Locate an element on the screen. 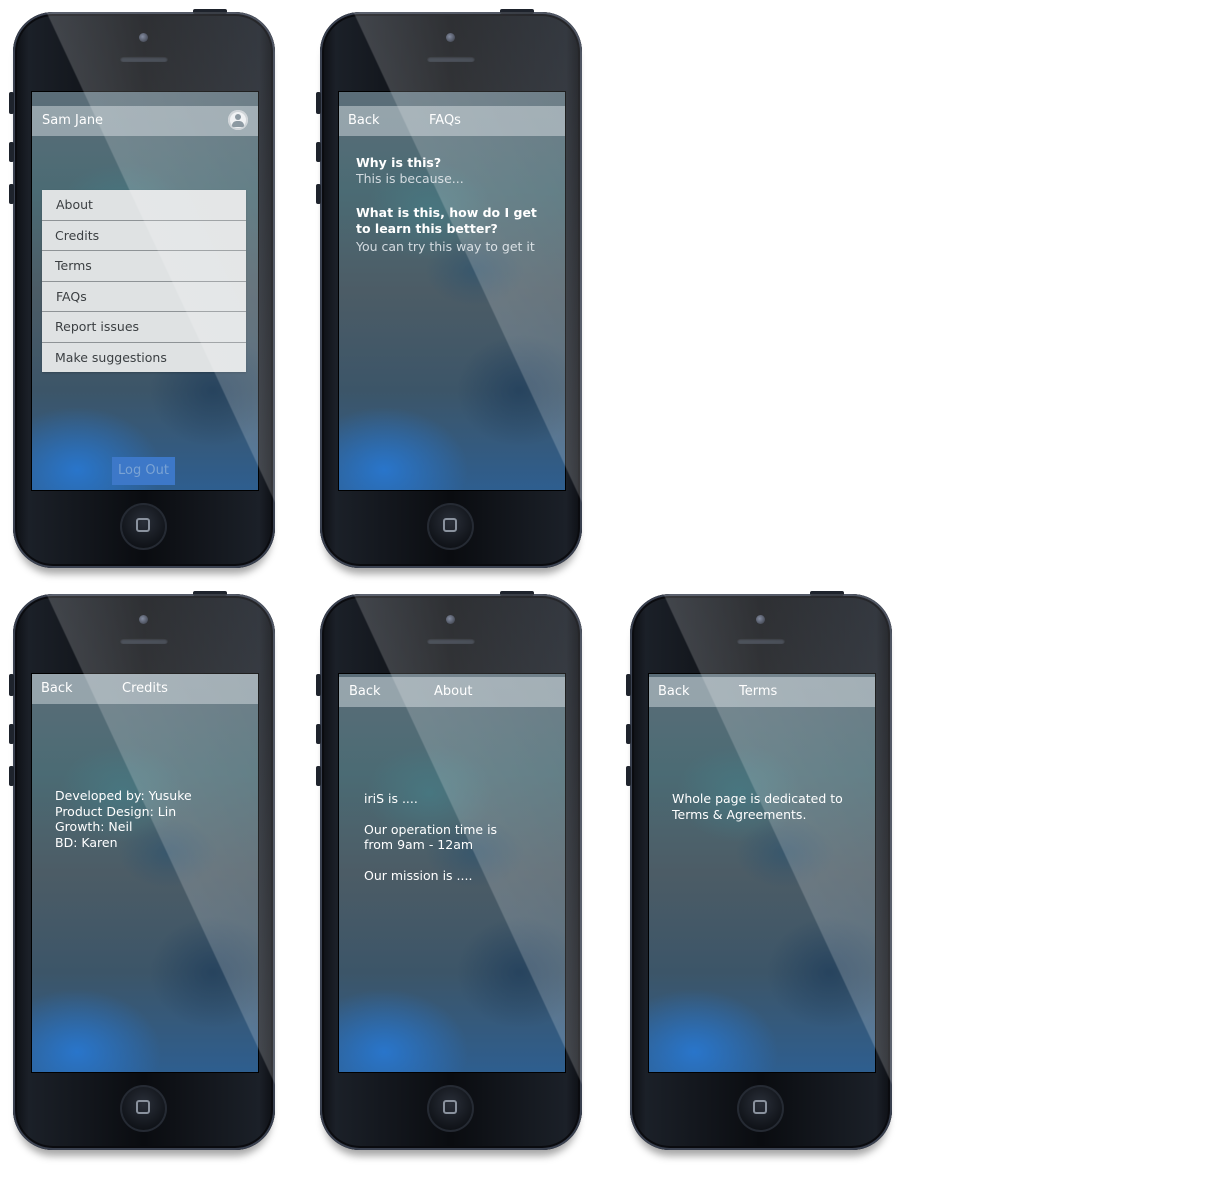 This screenshot has height=1181, width=1220. nav-bar: Back FAQs is located at coordinates (452, 121).